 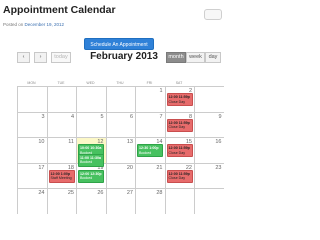 What do you see at coordinates (32, 150) in the screenshot?
I see `day-cell: 10` at bounding box center [32, 150].